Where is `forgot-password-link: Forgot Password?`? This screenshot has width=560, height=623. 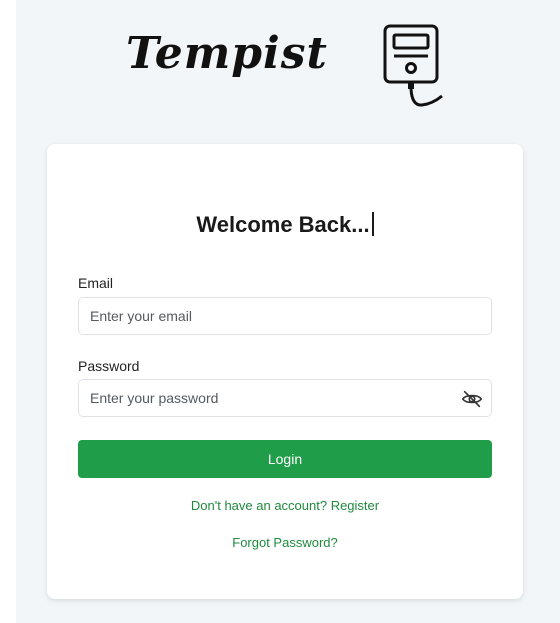 forgot-password-link: Forgot Password? is located at coordinates (285, 542).